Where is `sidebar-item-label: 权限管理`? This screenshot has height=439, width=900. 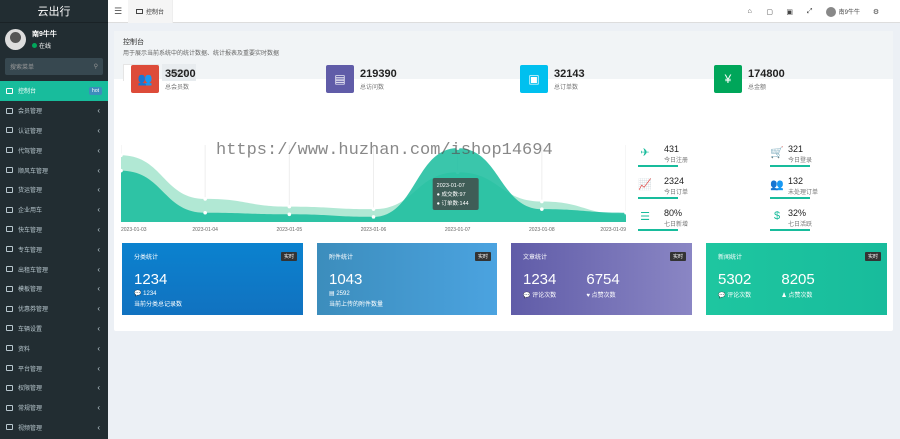
sidebar-item-label: 权限管理 is located at coordinates (30, 389).